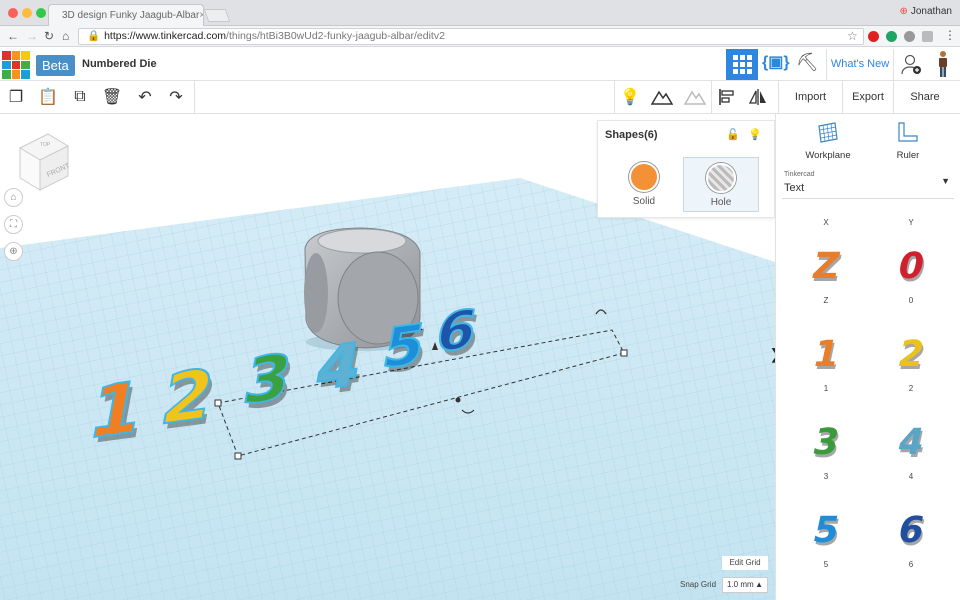 The width and height of the screenshot is (960, 600). Describe the element at coordinates (826, 300) in the screenshot. I see `shape-tile-label: Z` at that location.